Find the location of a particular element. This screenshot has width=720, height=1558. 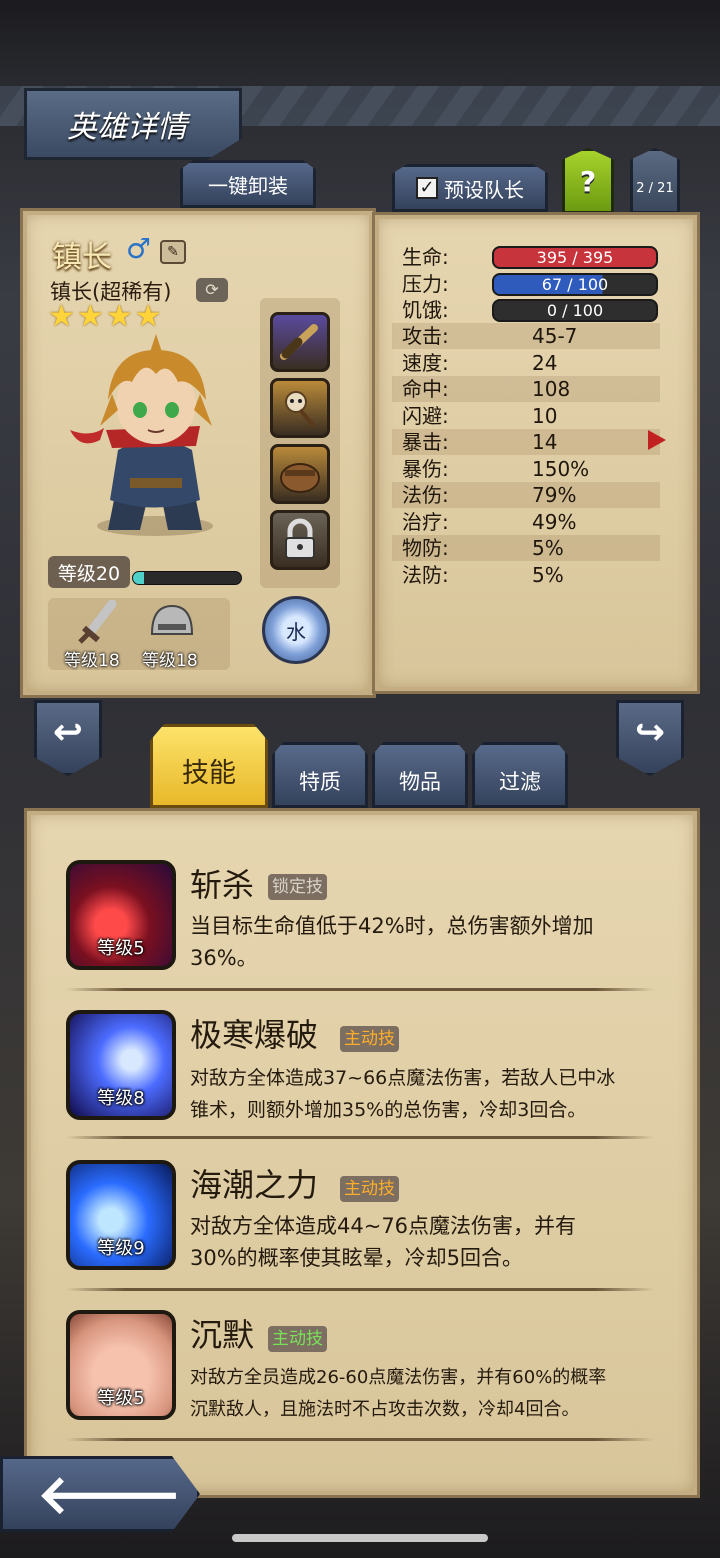

stat-value: 108 is located at coordinates (551, 389).